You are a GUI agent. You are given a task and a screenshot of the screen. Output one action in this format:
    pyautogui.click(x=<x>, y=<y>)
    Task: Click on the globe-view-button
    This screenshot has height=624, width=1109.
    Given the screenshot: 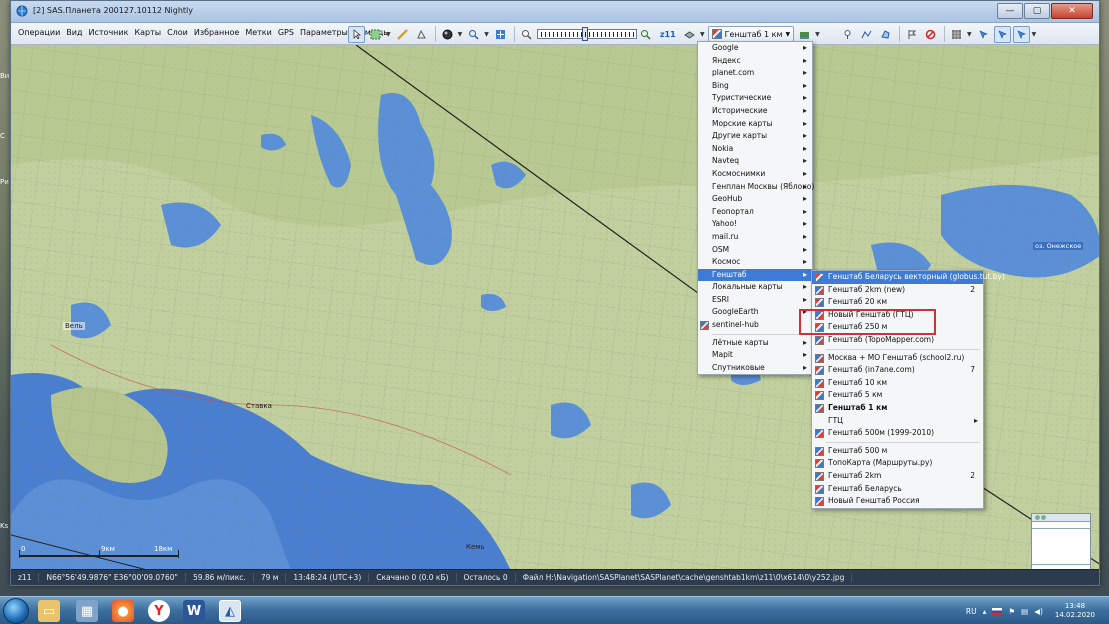 What is the action you would take?
    pyautogui.click(x=447, y=34)
    